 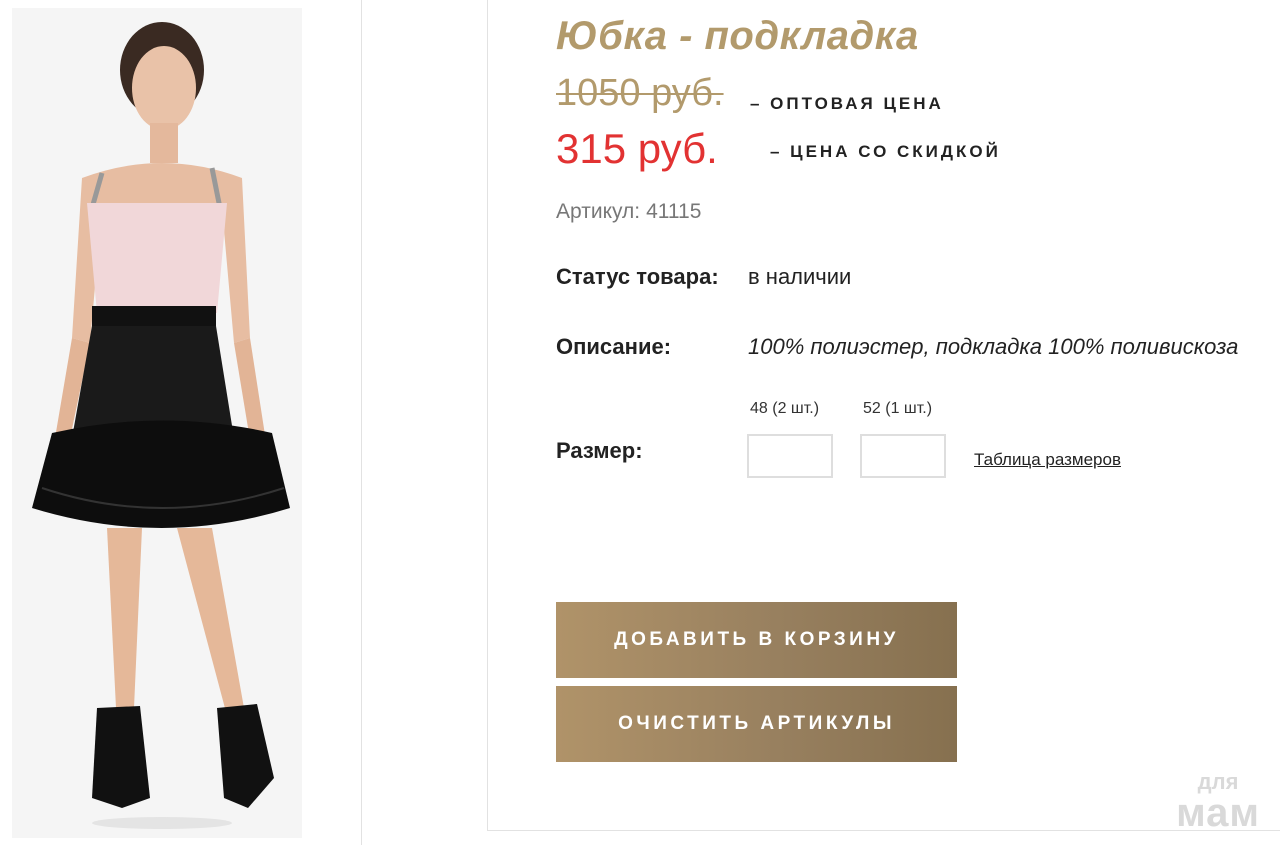 I want to click on sku-value: 41115, so click(x=674, y=211).